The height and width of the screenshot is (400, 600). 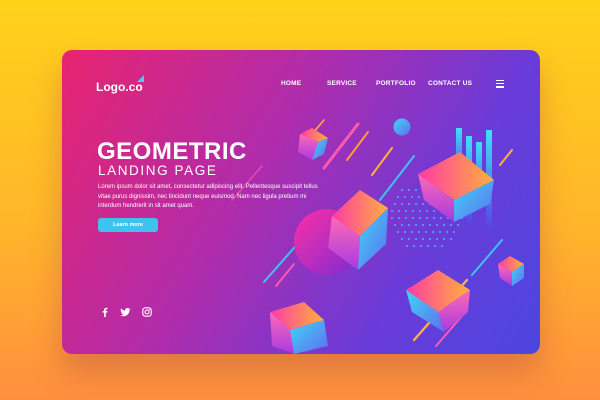 I want to click on cube-small-top, so click(x=313, y=144).